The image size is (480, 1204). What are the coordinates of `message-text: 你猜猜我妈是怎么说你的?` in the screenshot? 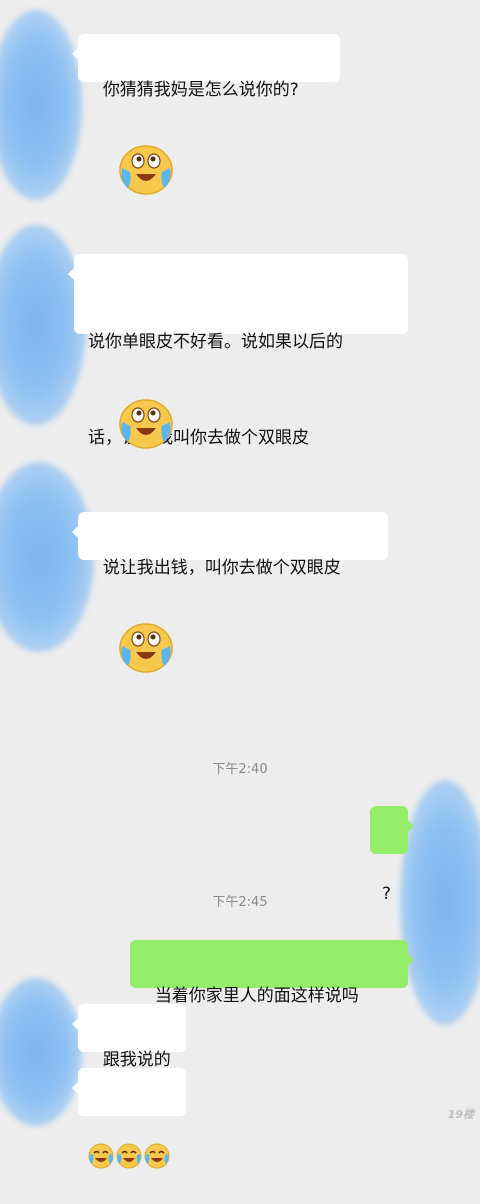 It's located at (200, 90).